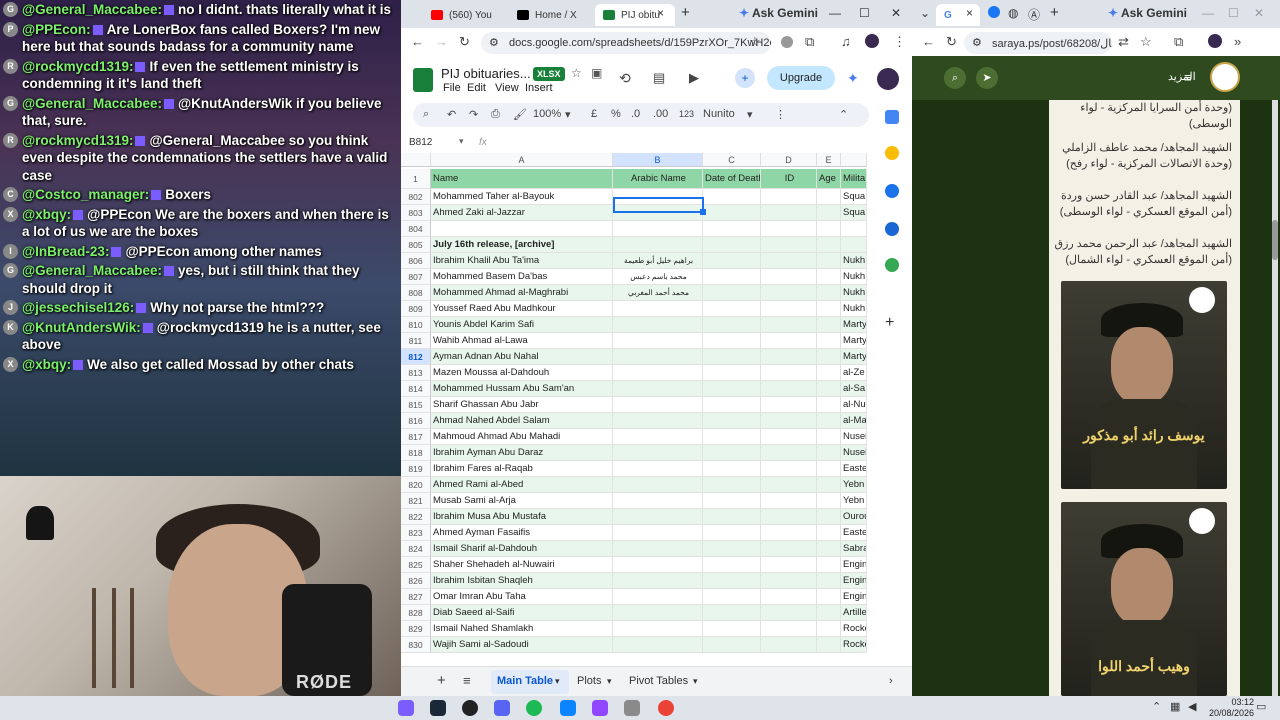 The width and height of the screenshot is (1280, 720). I want to click on name-cell: Youssef Raed Abu Madhkour, so click(522, 309).